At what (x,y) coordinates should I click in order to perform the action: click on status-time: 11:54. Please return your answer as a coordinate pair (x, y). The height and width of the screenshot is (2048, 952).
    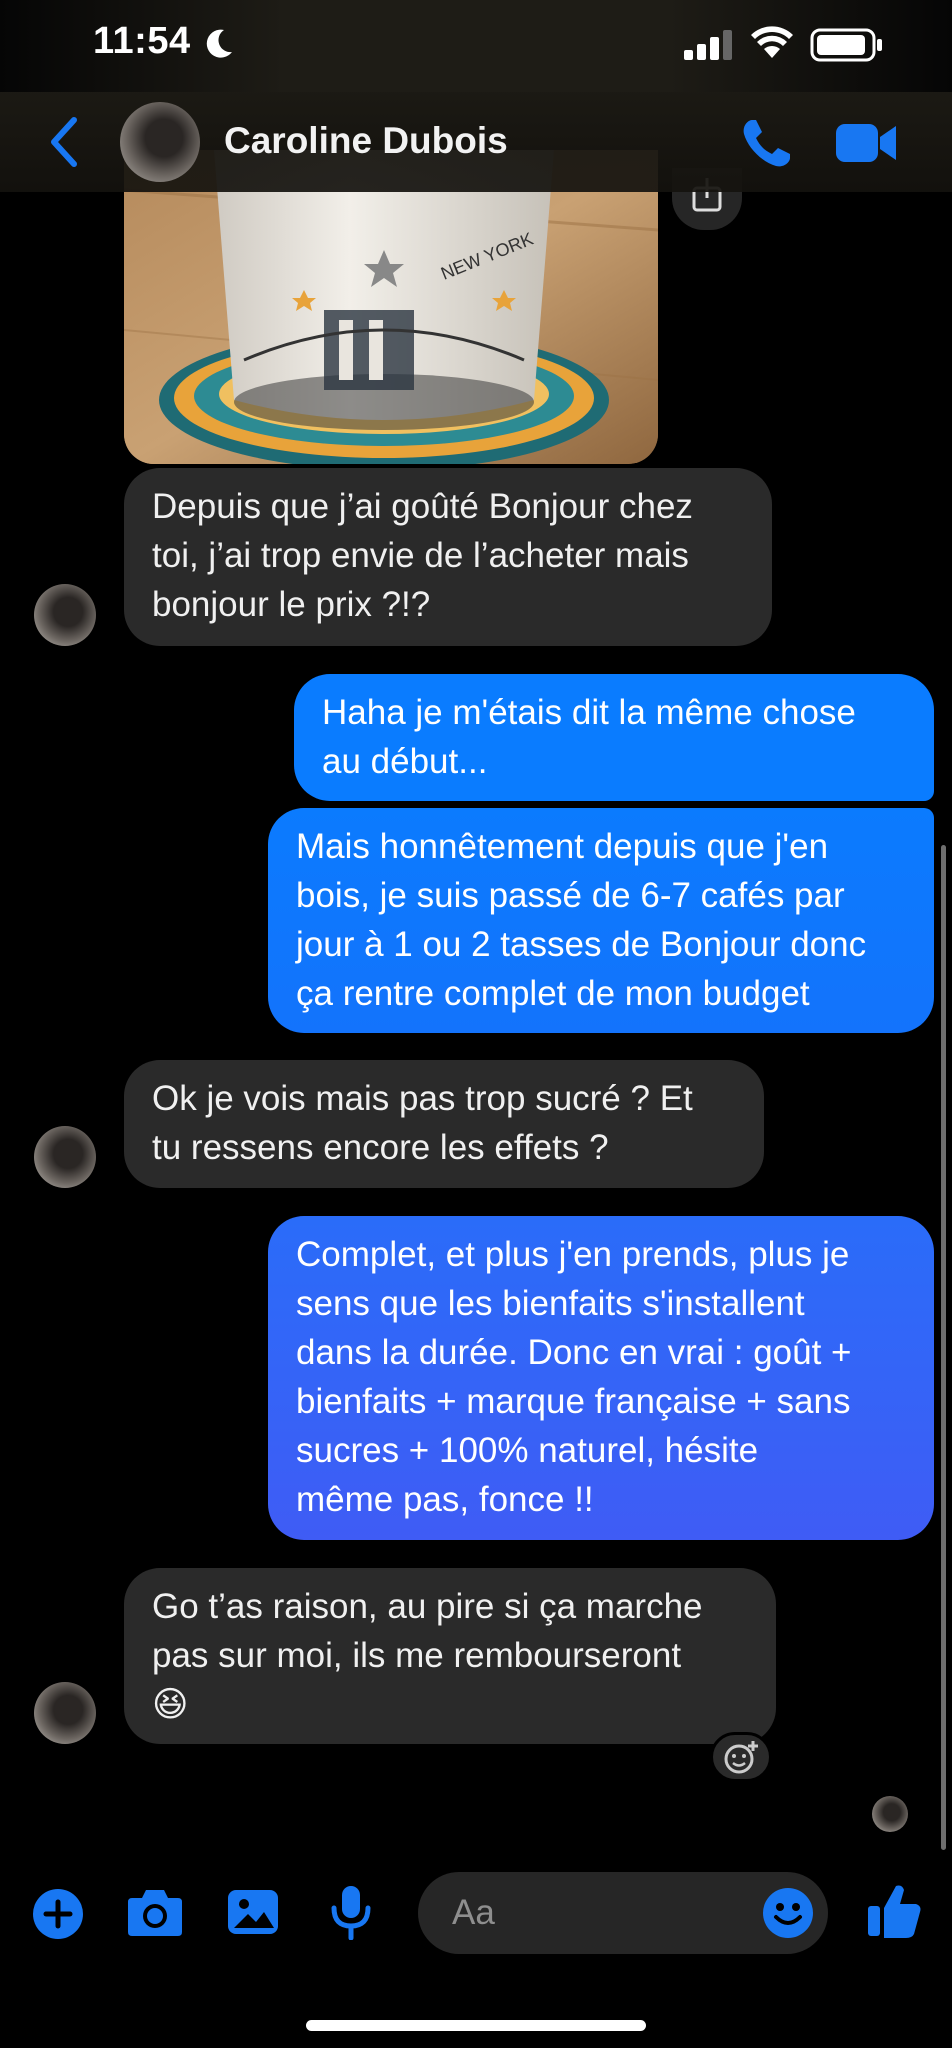
    Looking at the image, I should click on (142, 41).